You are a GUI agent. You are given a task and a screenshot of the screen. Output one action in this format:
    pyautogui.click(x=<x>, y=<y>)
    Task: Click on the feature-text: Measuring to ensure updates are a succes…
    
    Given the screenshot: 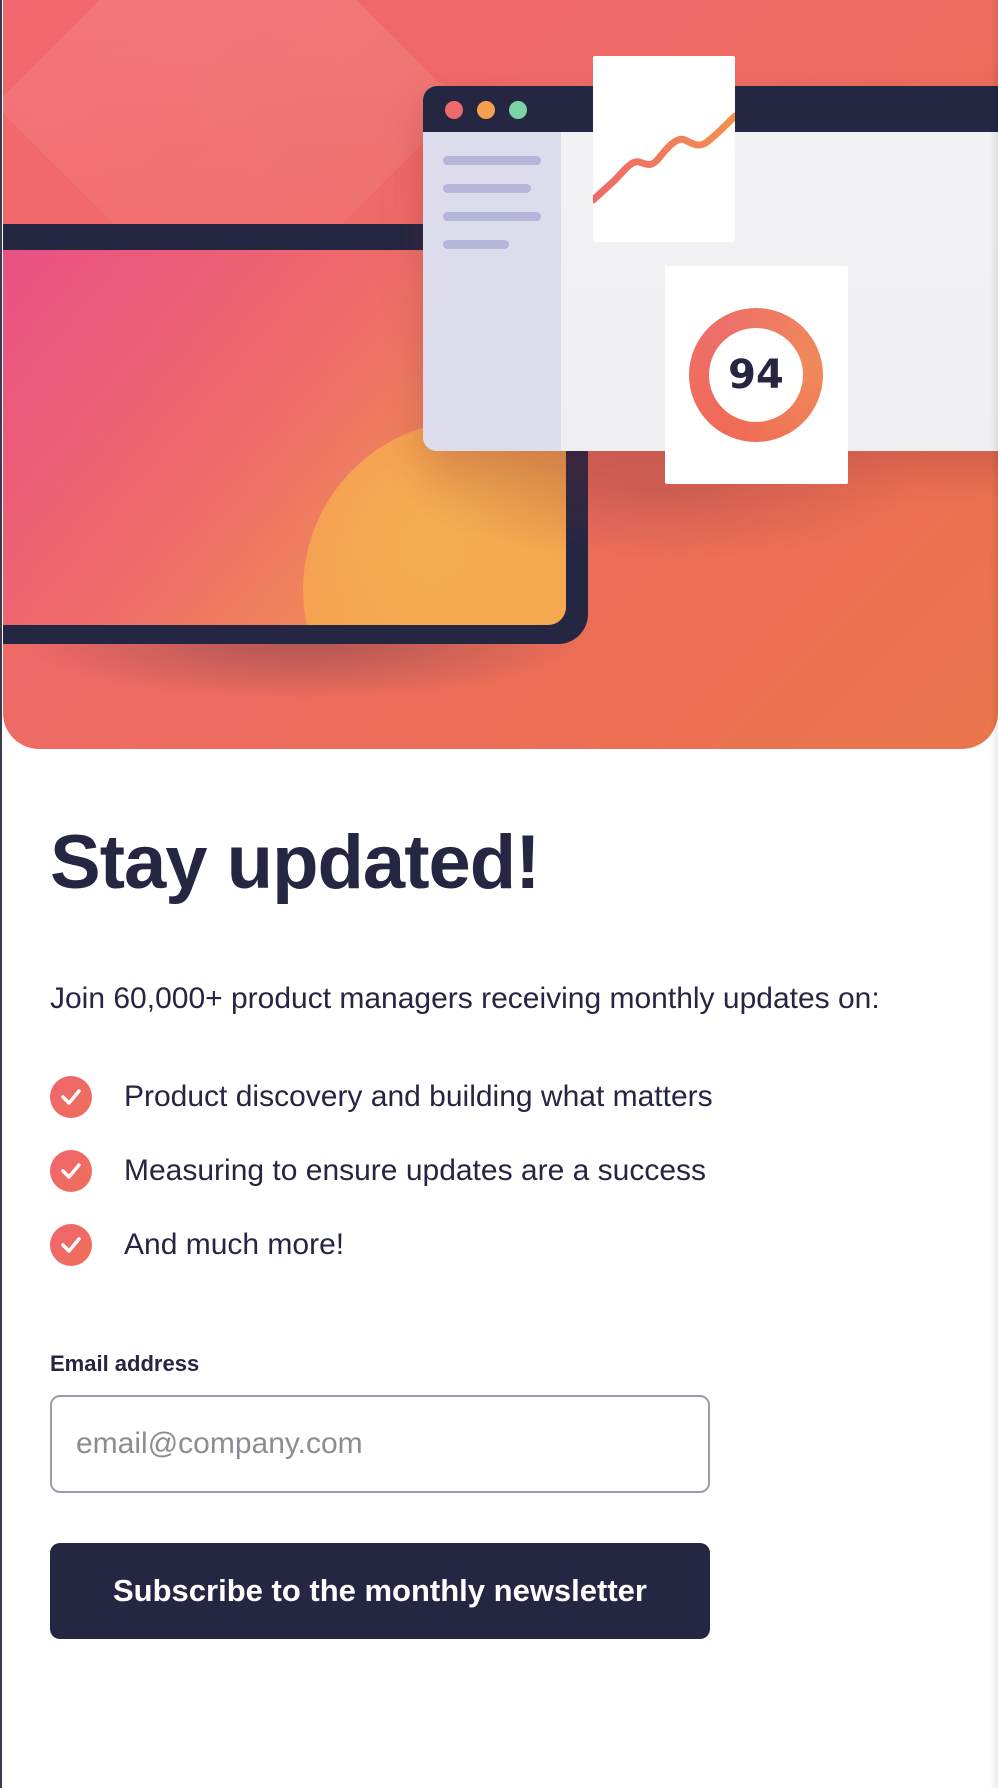 What is the action you would take?
    pyautogui.click(x=415, y=1170)
    